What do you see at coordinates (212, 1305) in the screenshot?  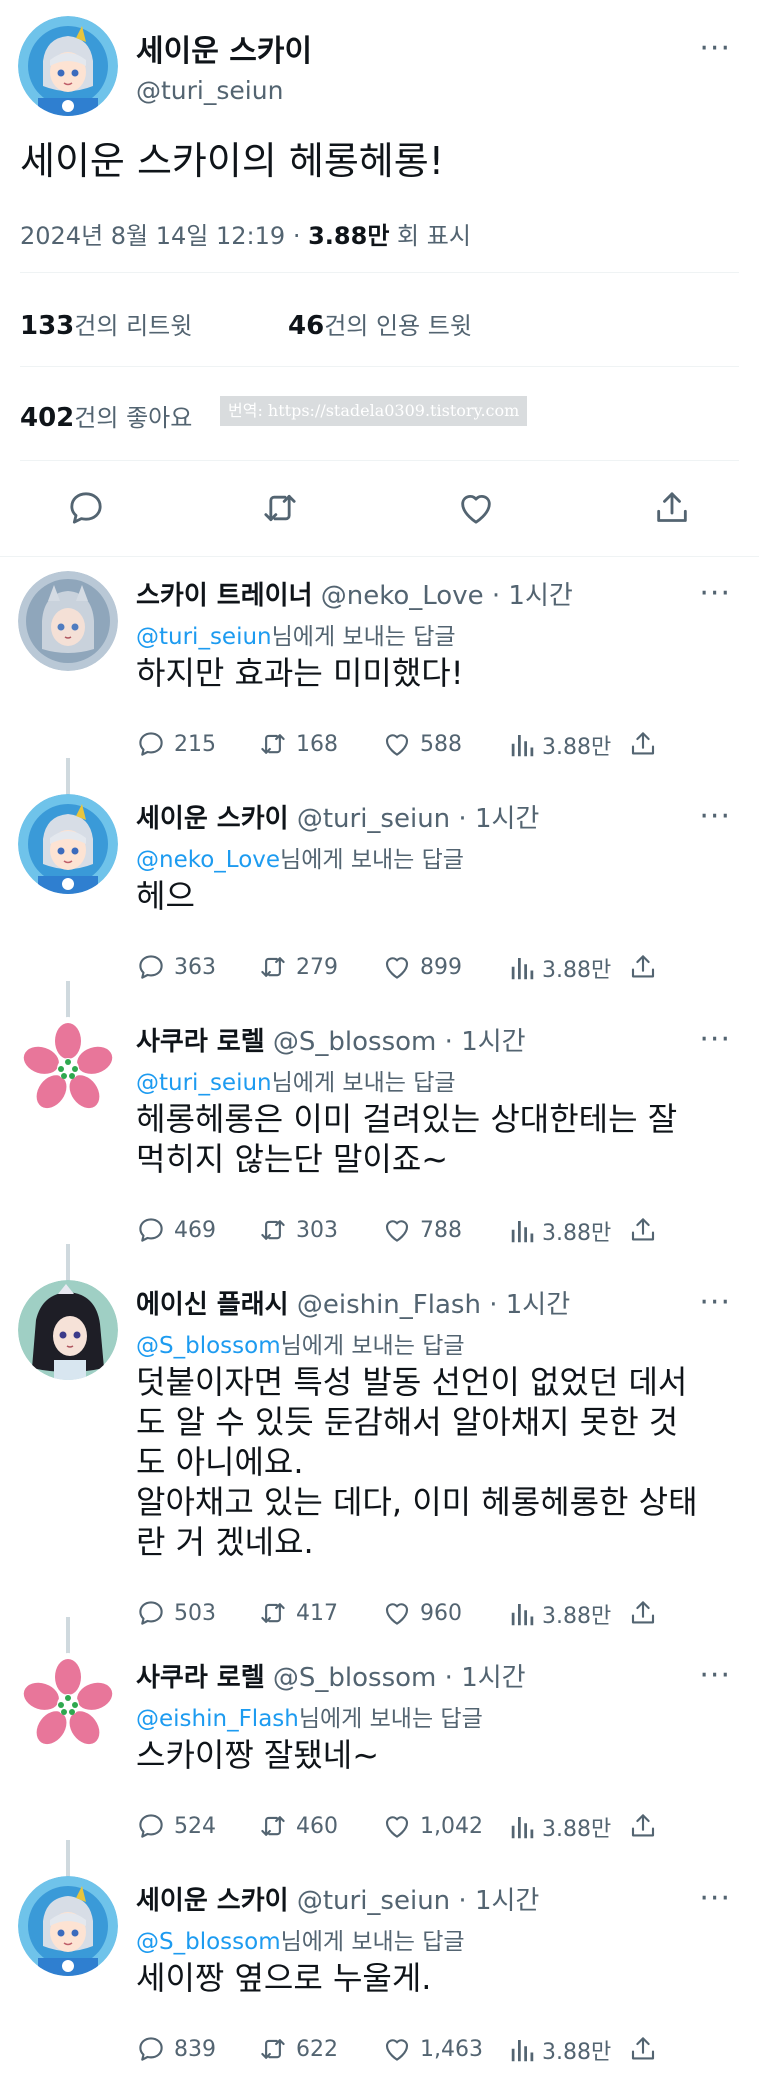 I see `display-name: 에이신 플래시` at bounding box center [212, 1305].